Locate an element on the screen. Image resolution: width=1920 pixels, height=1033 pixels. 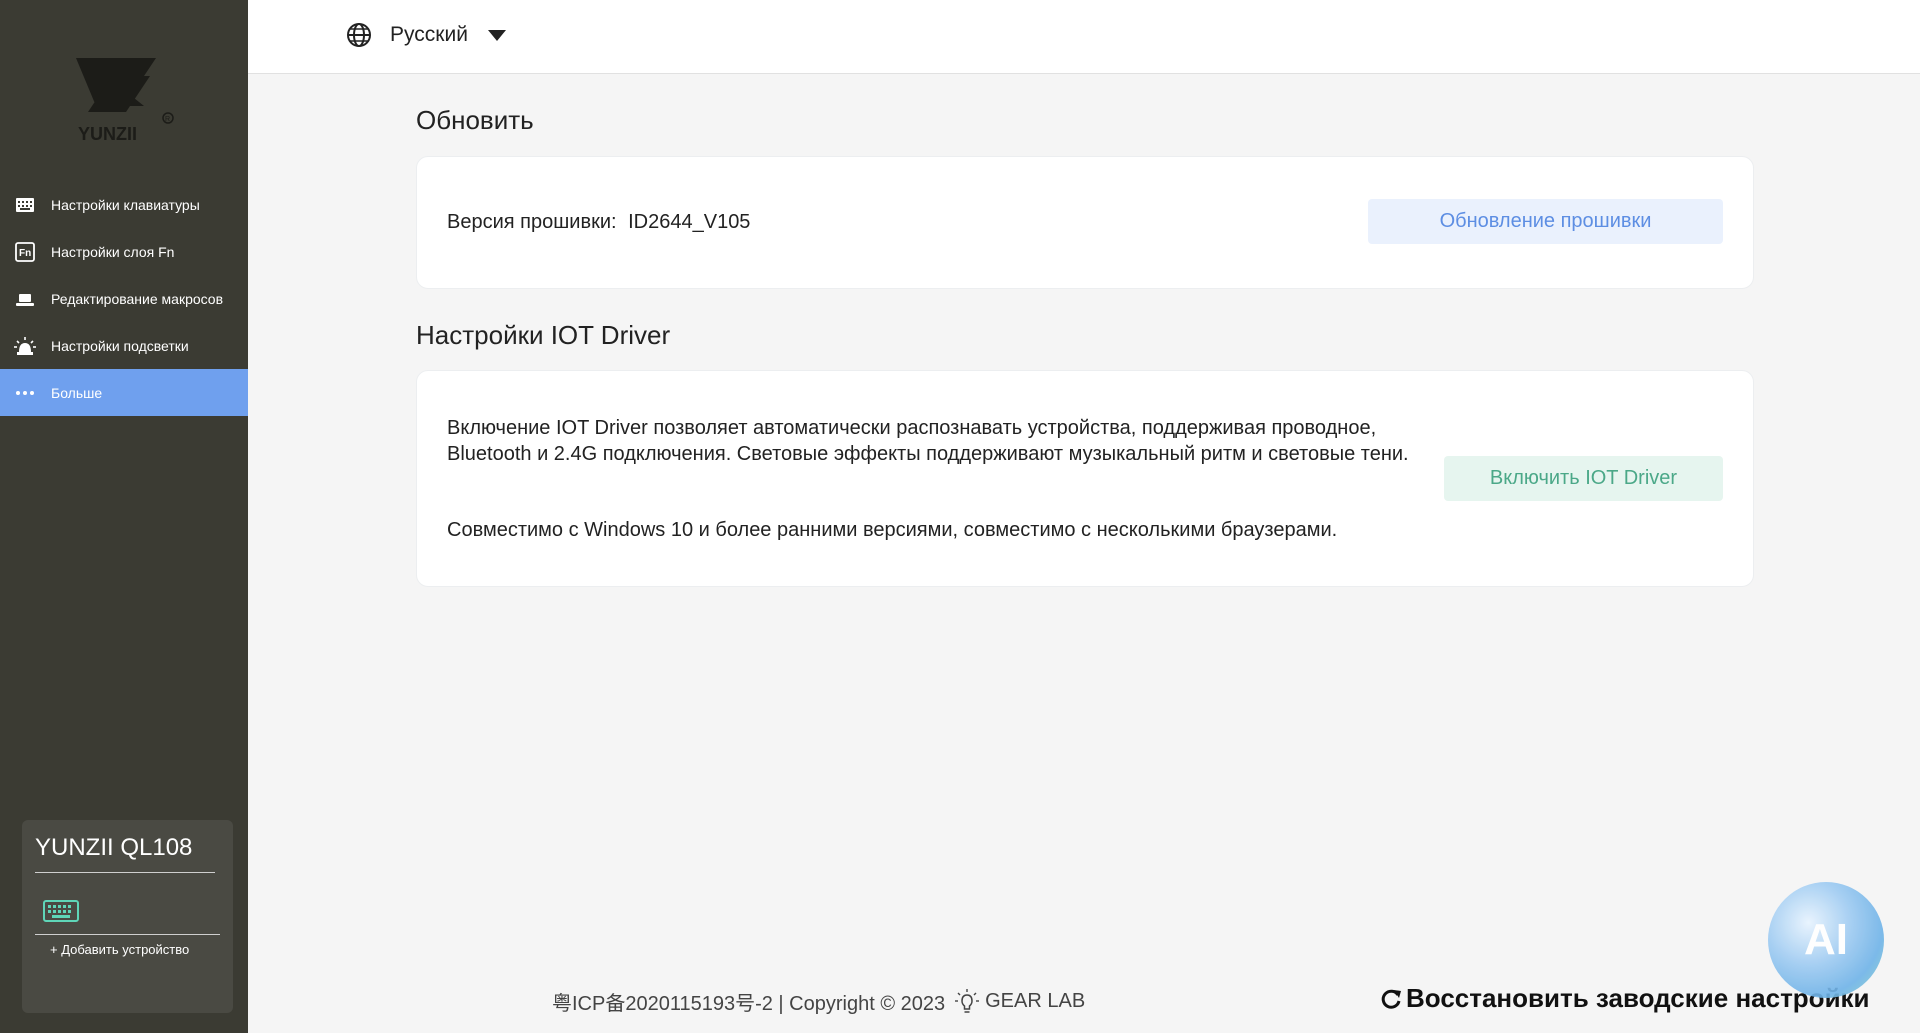
sidebar-item-more: Больше is located at coordinates (124, 392).